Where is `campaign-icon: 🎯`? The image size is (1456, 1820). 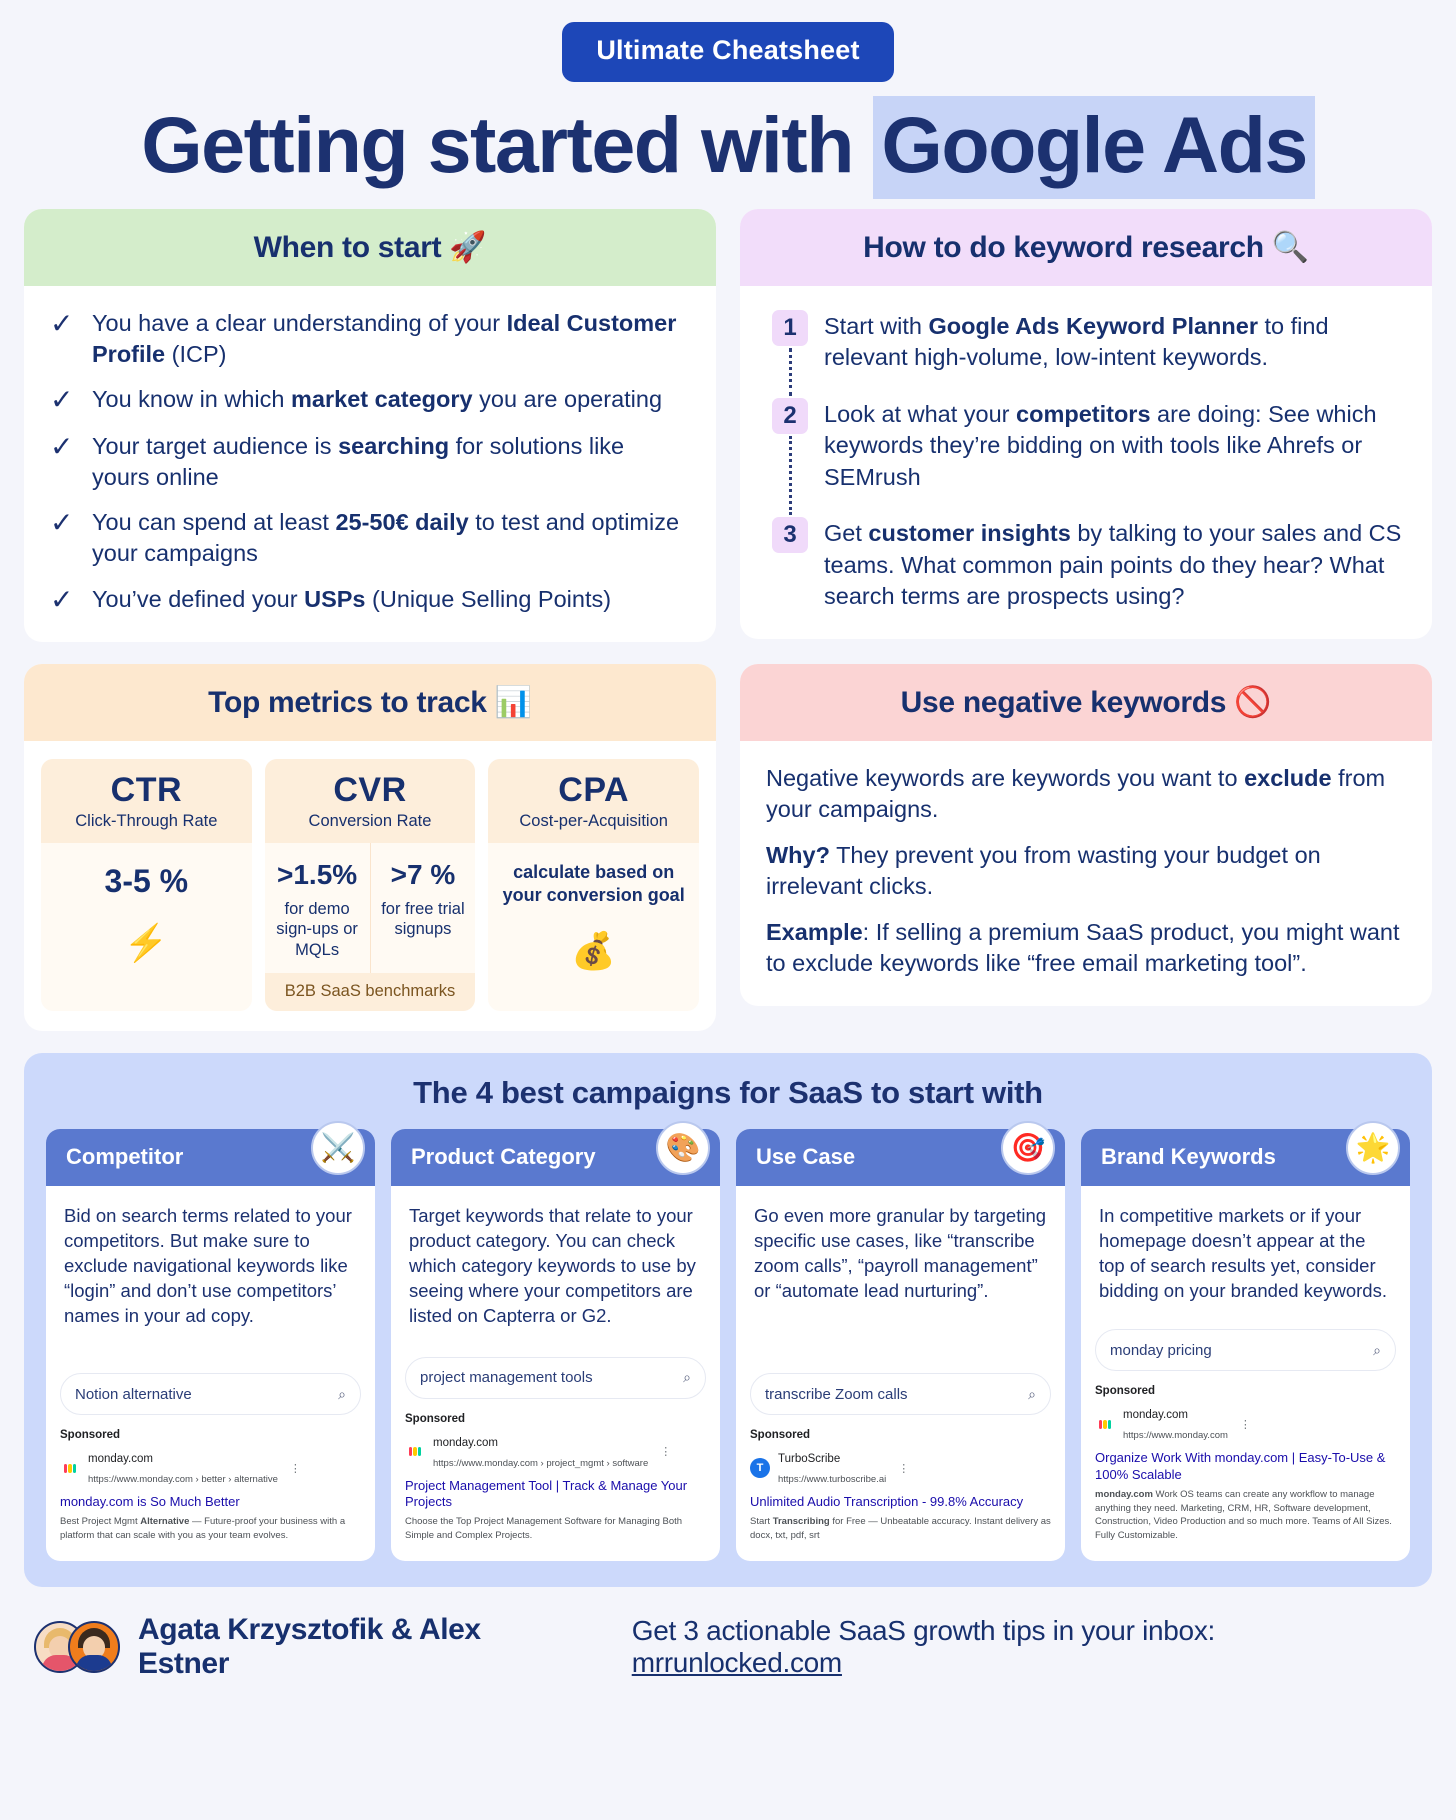
campaign-icon: 🎯 is located at coordinates (1028, 1147).